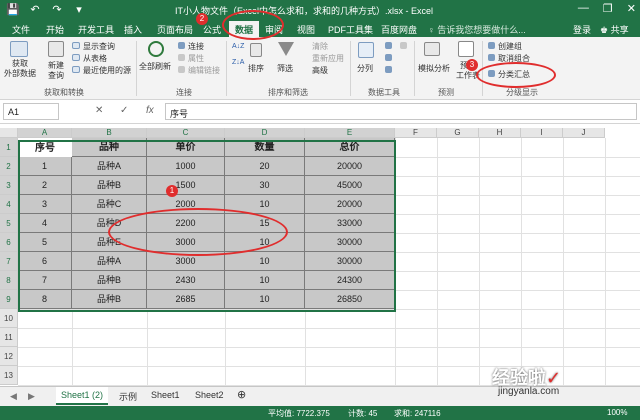  I want to click on edit-links-button: 编辑链接, so click(204, 70).